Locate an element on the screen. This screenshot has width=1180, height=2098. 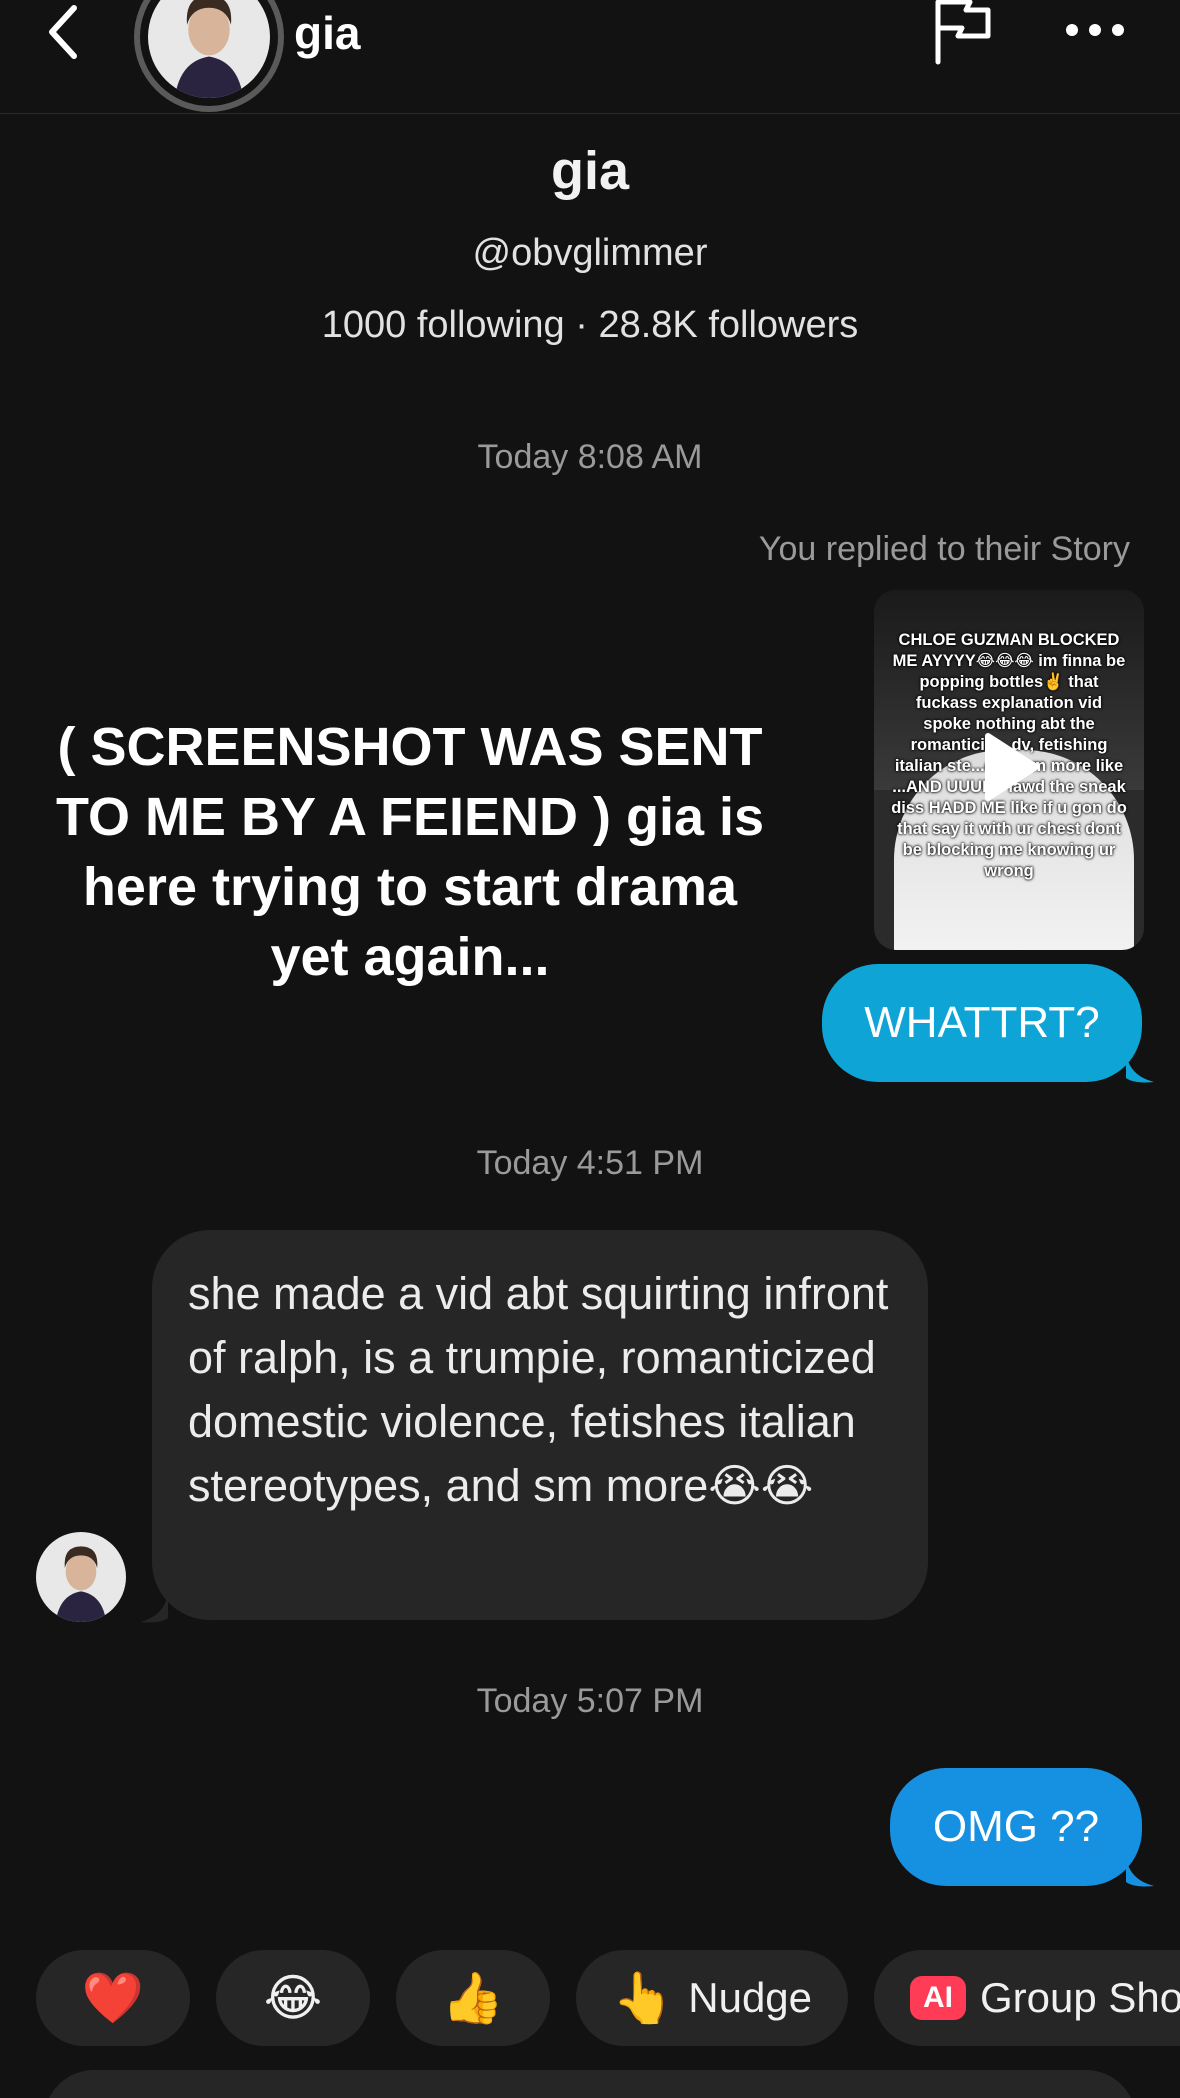
laughing-face-icon: 😂 is located at coordinates (293, 1998).